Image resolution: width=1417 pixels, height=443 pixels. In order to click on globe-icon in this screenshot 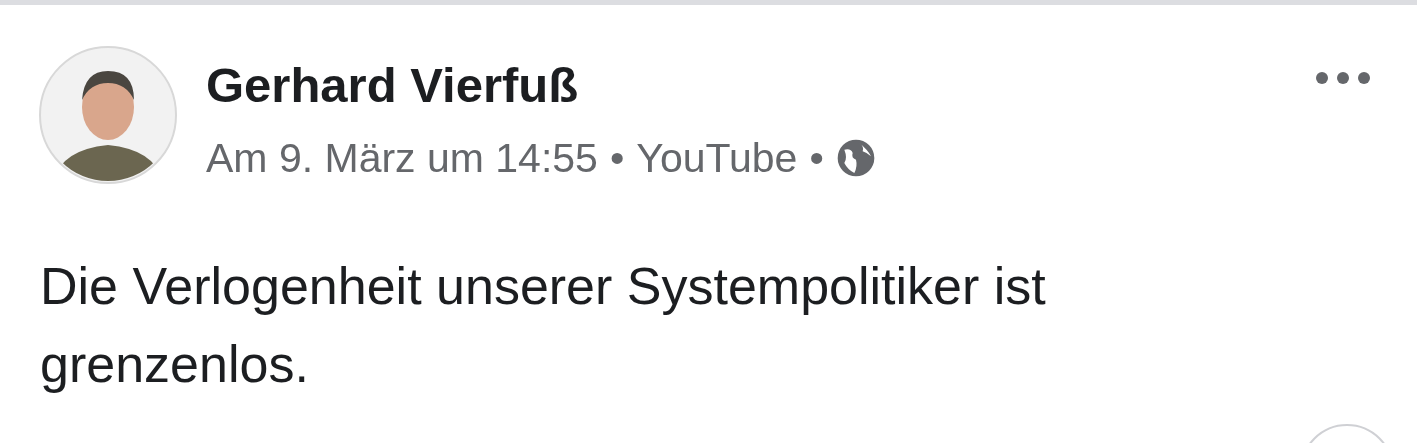, I will do `click(855, 158)`.